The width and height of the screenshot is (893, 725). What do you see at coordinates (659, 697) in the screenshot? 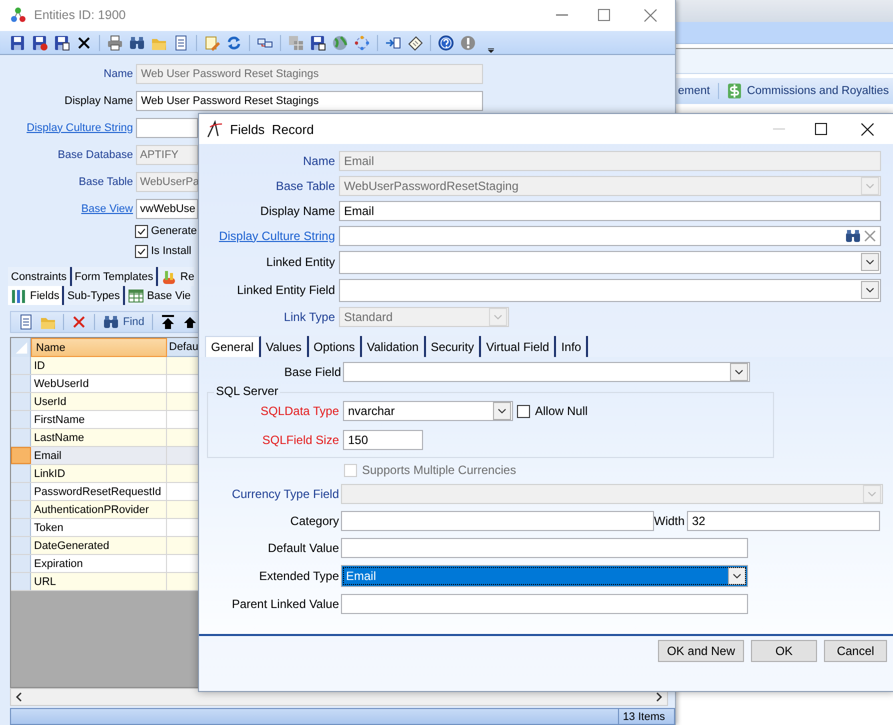
I see `scroll-right-icon` at bounding box center [659, 697].